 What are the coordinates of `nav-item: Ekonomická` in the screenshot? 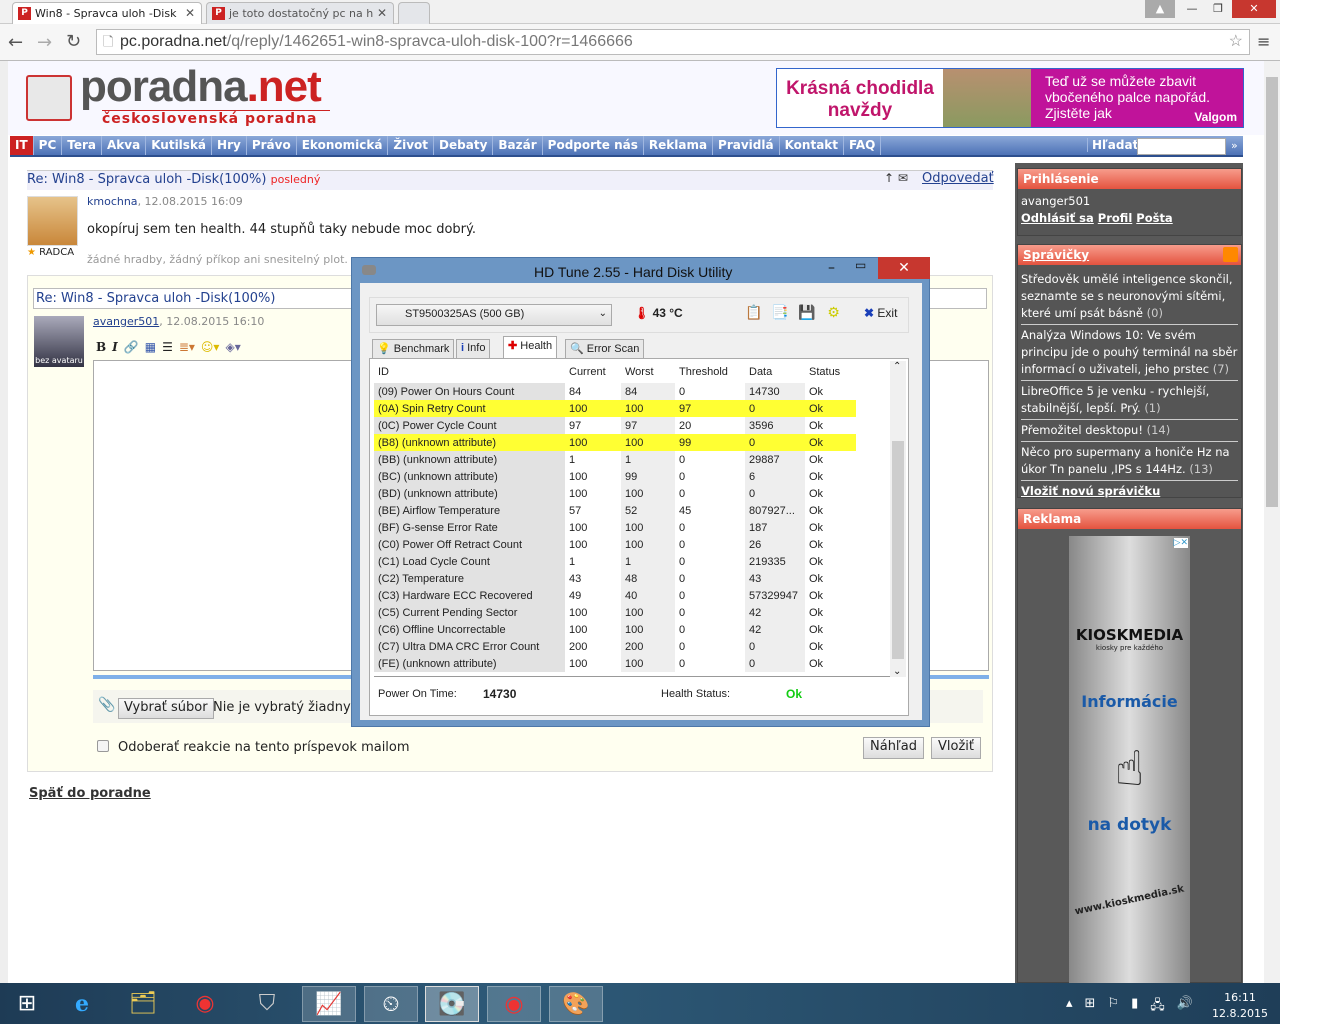 It's located at (343, 145).